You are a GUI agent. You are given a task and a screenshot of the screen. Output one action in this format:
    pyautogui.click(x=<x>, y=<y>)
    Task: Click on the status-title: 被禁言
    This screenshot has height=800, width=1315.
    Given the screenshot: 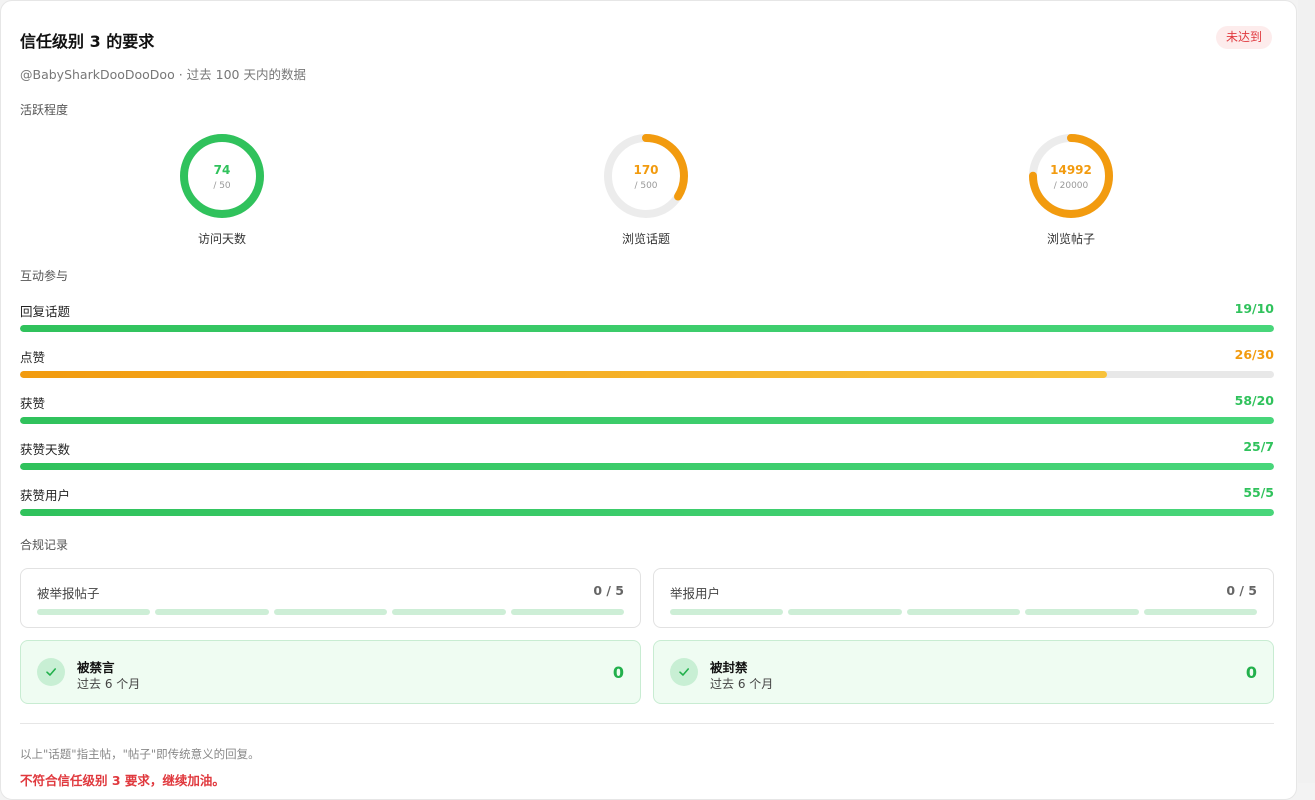 What is the action you would take?
    pyautogui.click(x=96, y=667)
    